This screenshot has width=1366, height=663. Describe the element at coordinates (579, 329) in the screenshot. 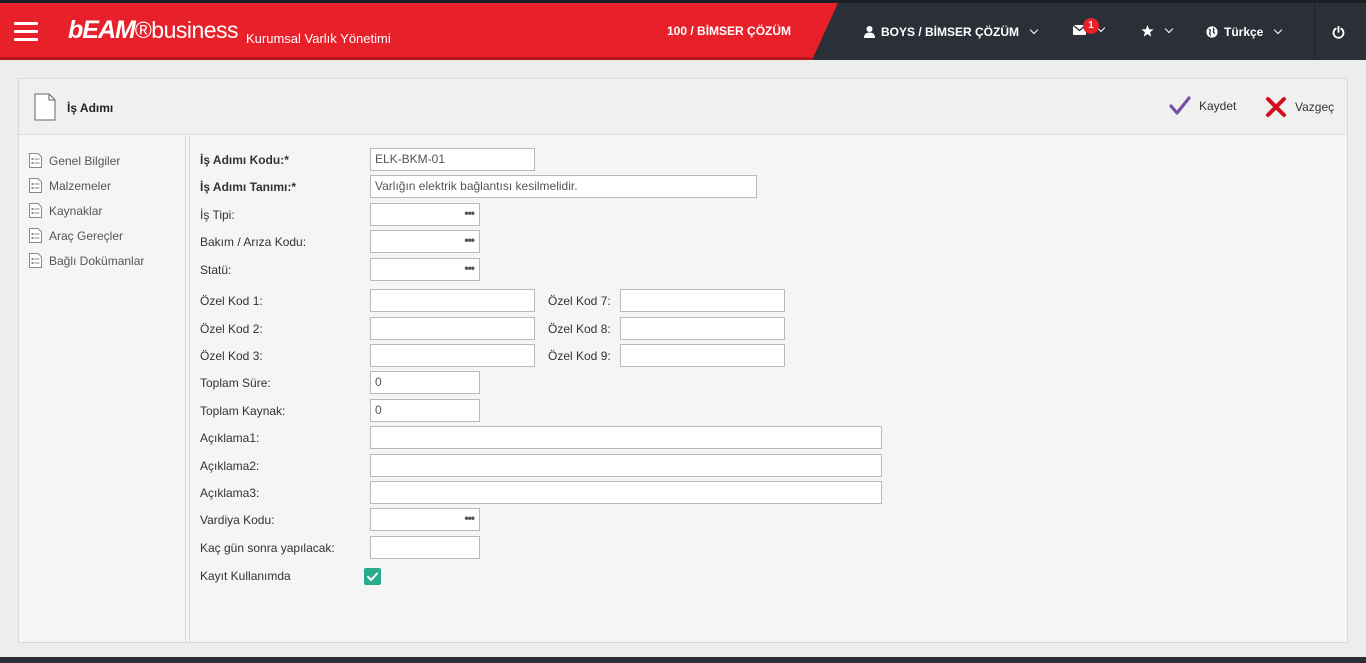

I see `special-code-8-label: Özel Kod 8:` at that location.